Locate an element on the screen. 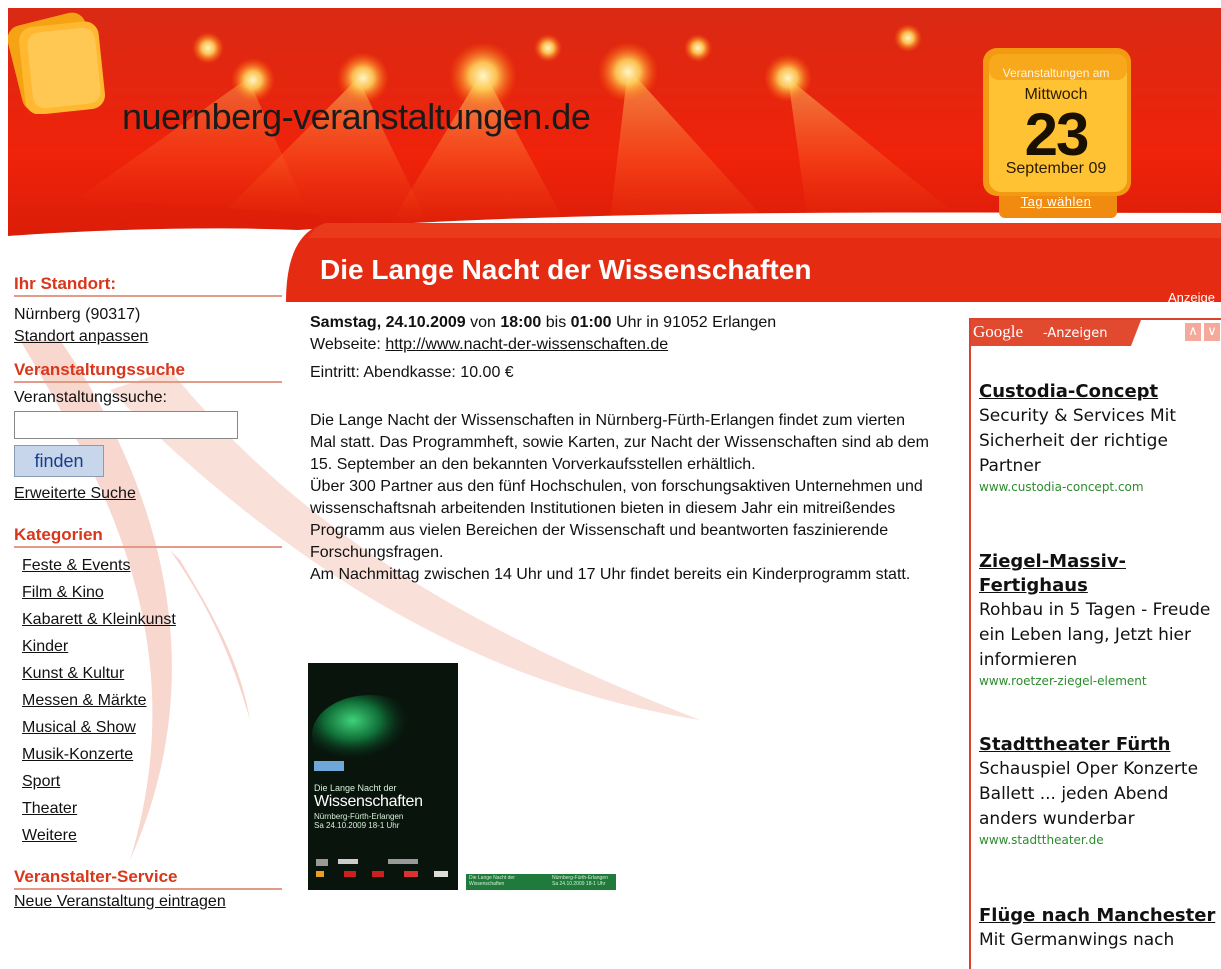 This screenshot has width=1221, height=969. site-logo-icon is located at coordinates (56, 63).